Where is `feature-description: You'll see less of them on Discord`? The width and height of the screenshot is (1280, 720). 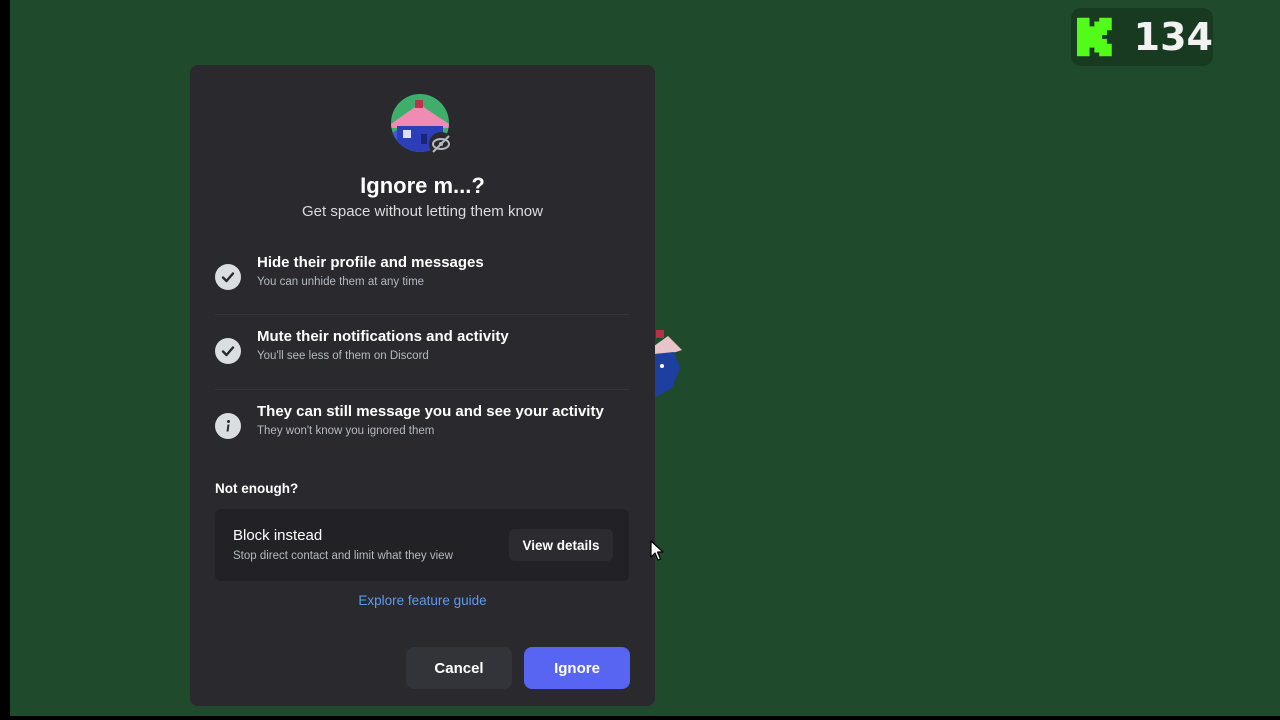
feature-description: You'll see less of them on Discord is located at coordinates (343, 356).